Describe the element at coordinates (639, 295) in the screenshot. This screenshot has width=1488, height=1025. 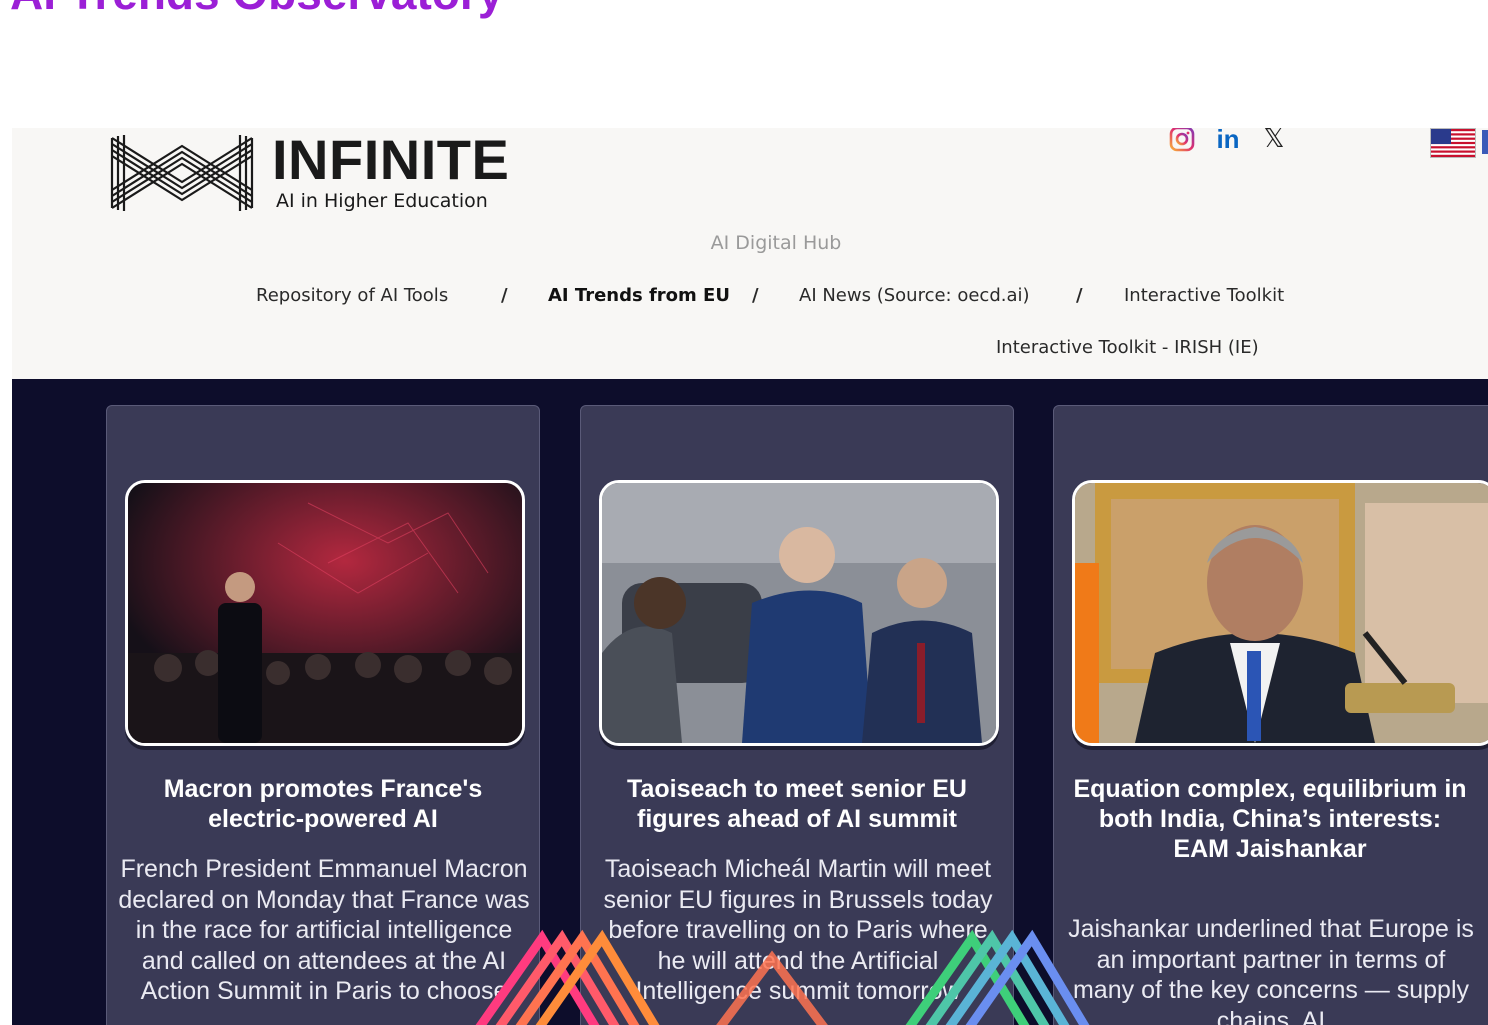
I see `nav-item-ai-trends-eu: AI Trends from EU` at that location.